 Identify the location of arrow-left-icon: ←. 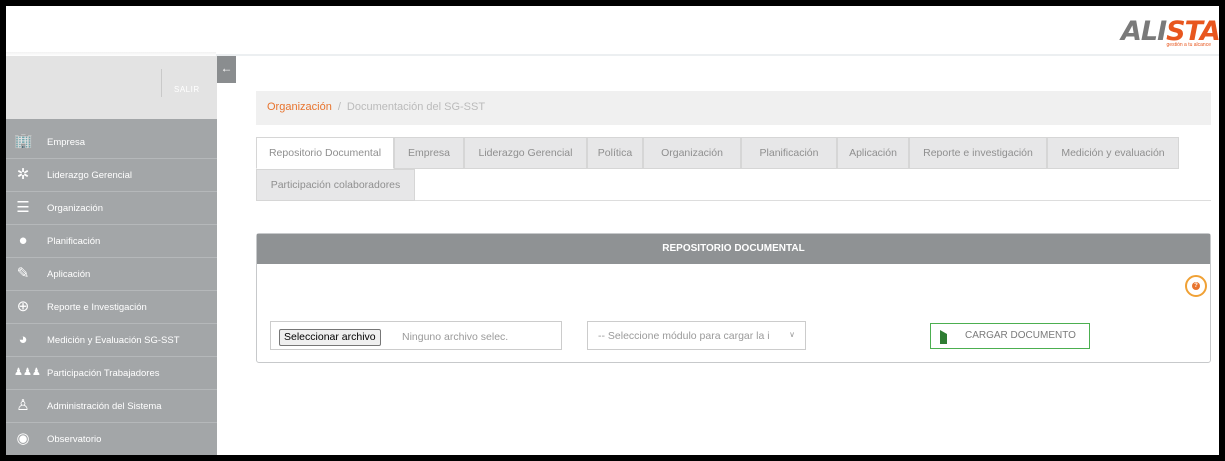
(226, 68).